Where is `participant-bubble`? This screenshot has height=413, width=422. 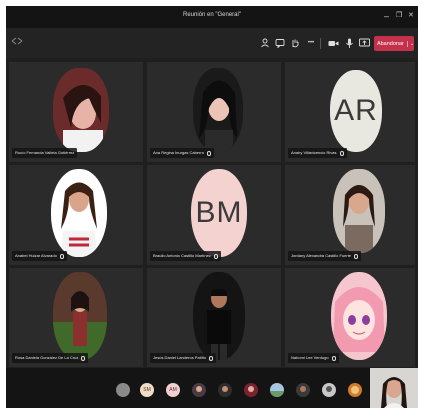
participant-bubble is located at coordinates (123, 390).